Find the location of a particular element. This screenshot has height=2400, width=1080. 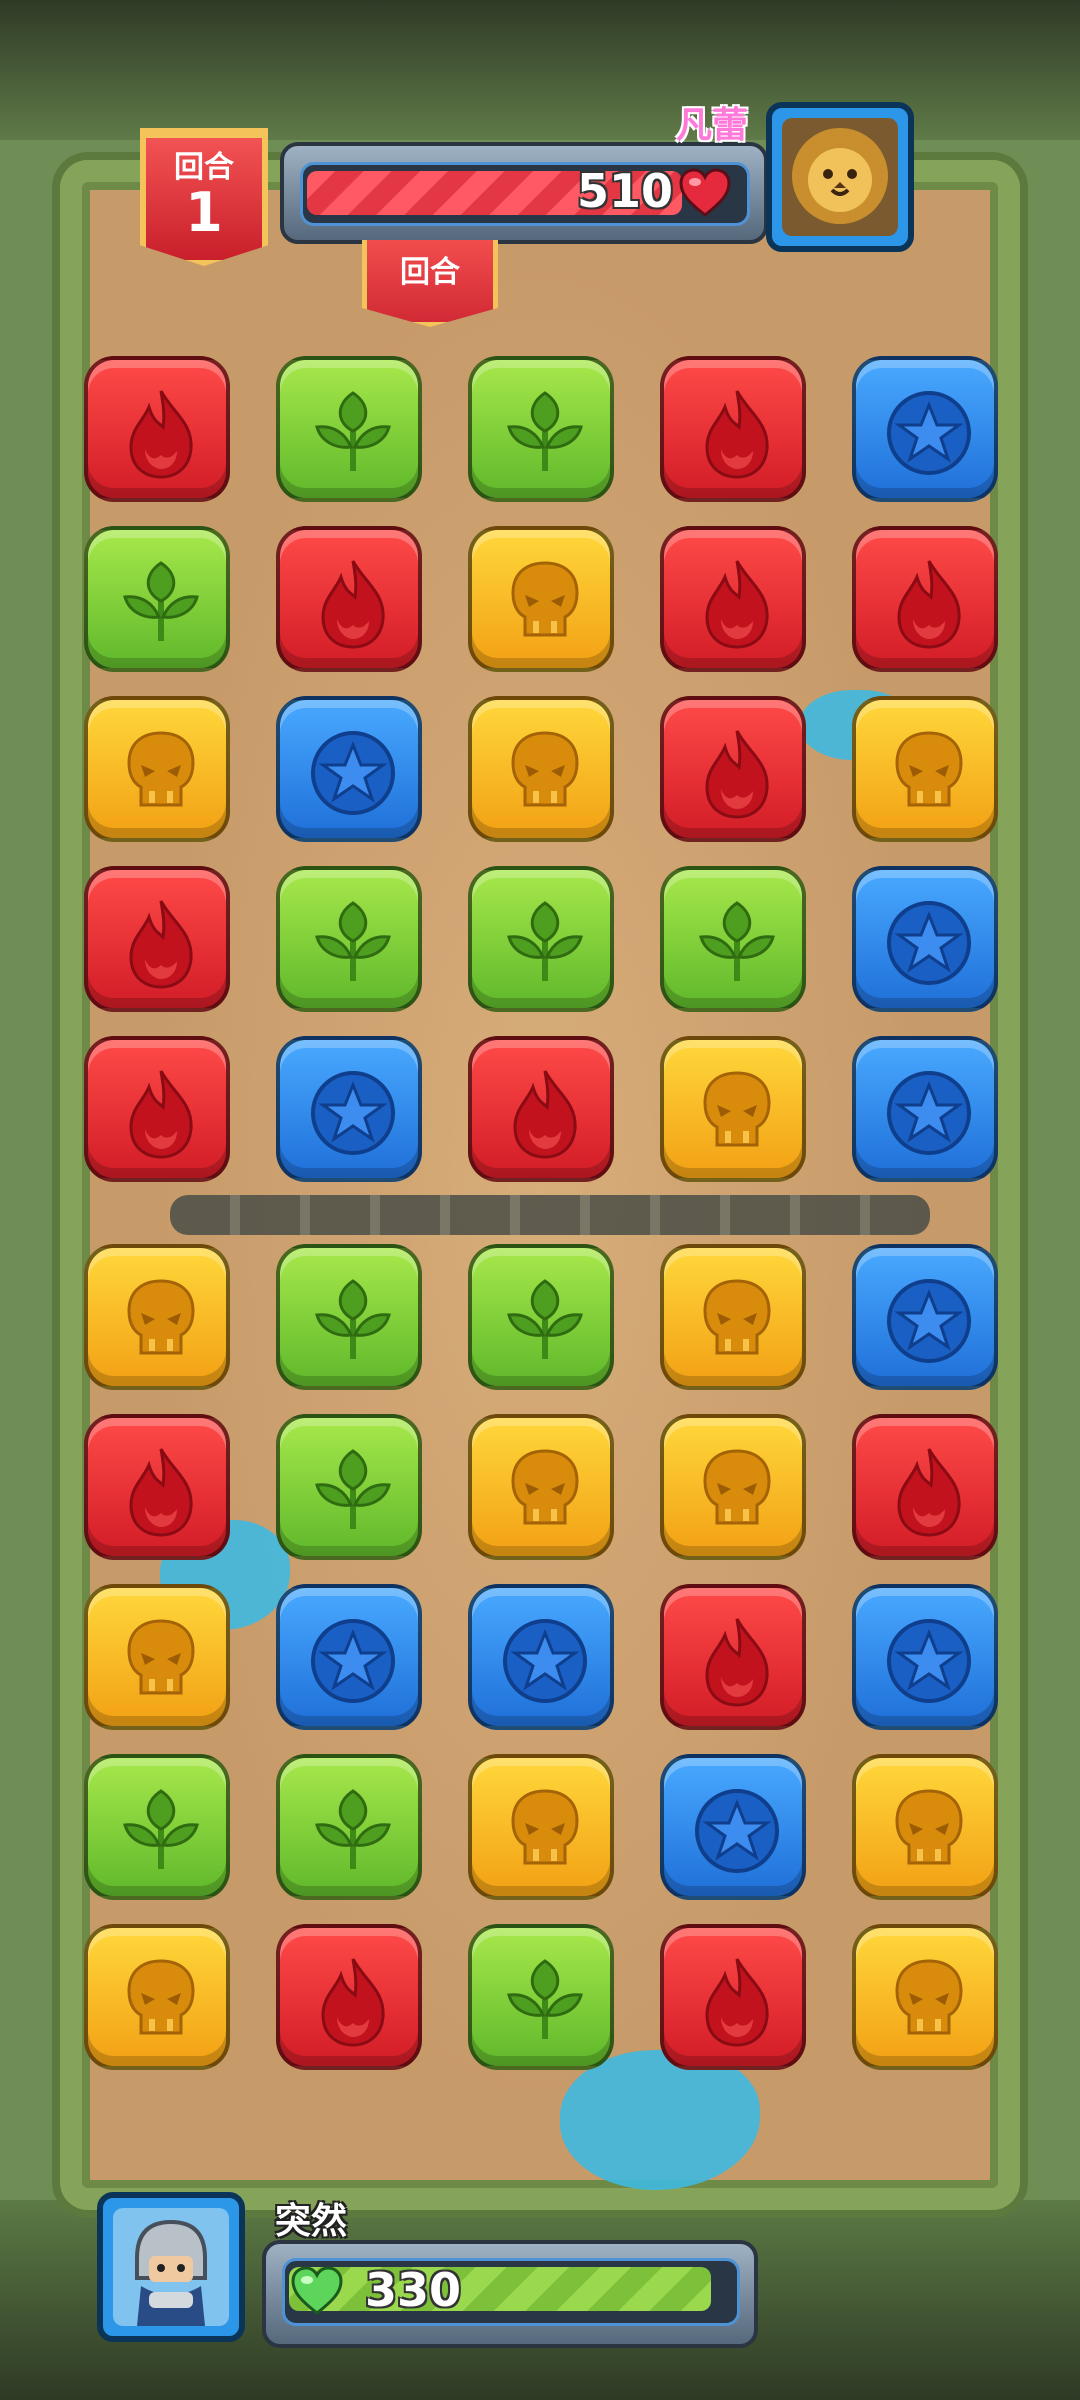

player-hp-track: 330 is located at coordinates (511, 2292).